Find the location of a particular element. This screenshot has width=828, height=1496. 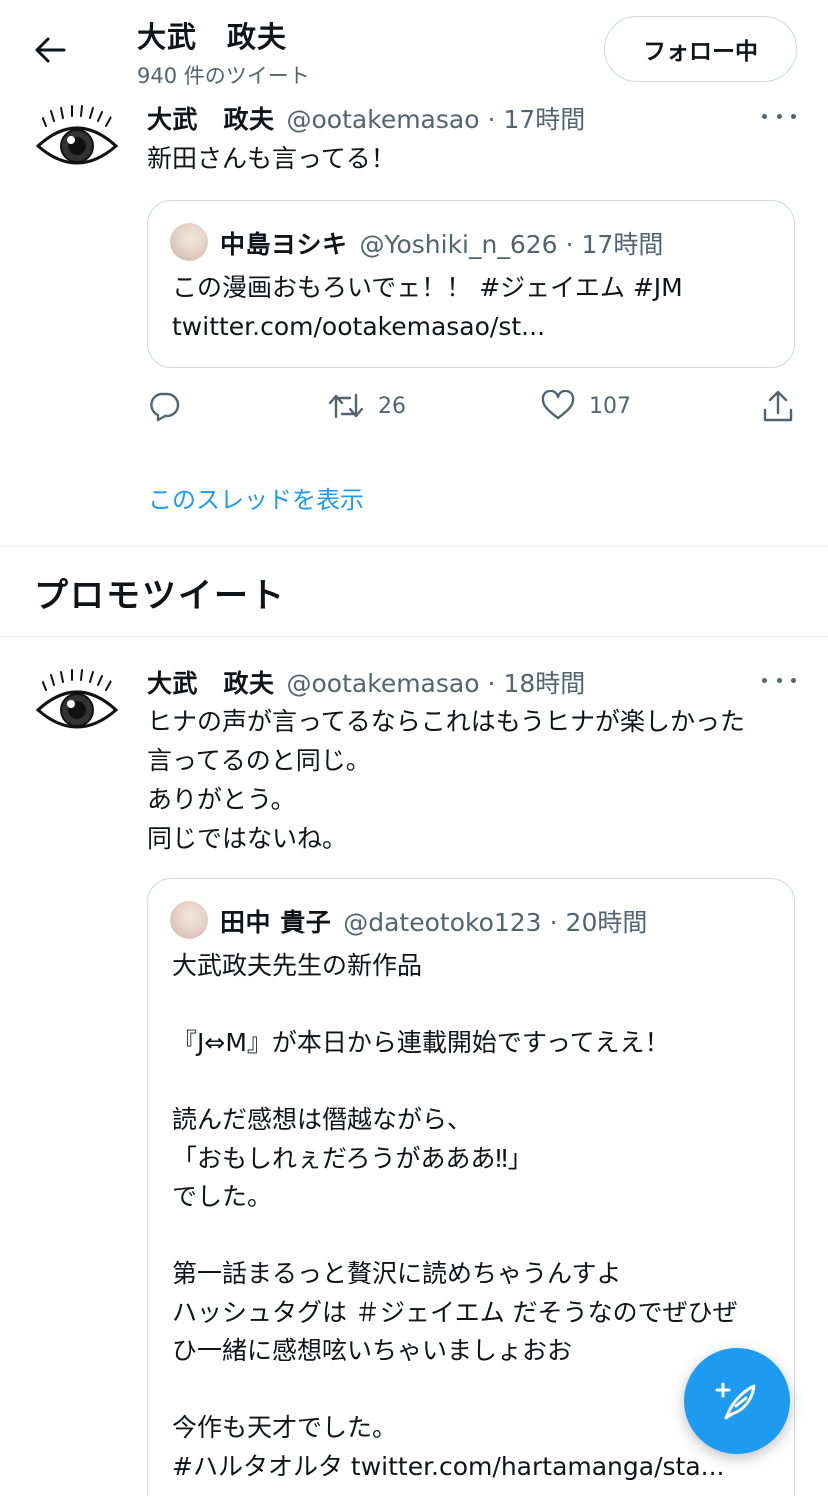

share-icon is located at coordinates (778, 406).